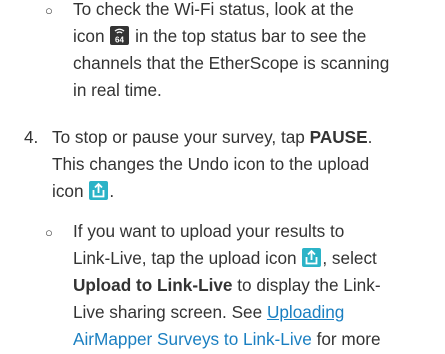  I want to click on upload-note-line2-before: Link-Live, tap the upload icon, so click(185, 258).